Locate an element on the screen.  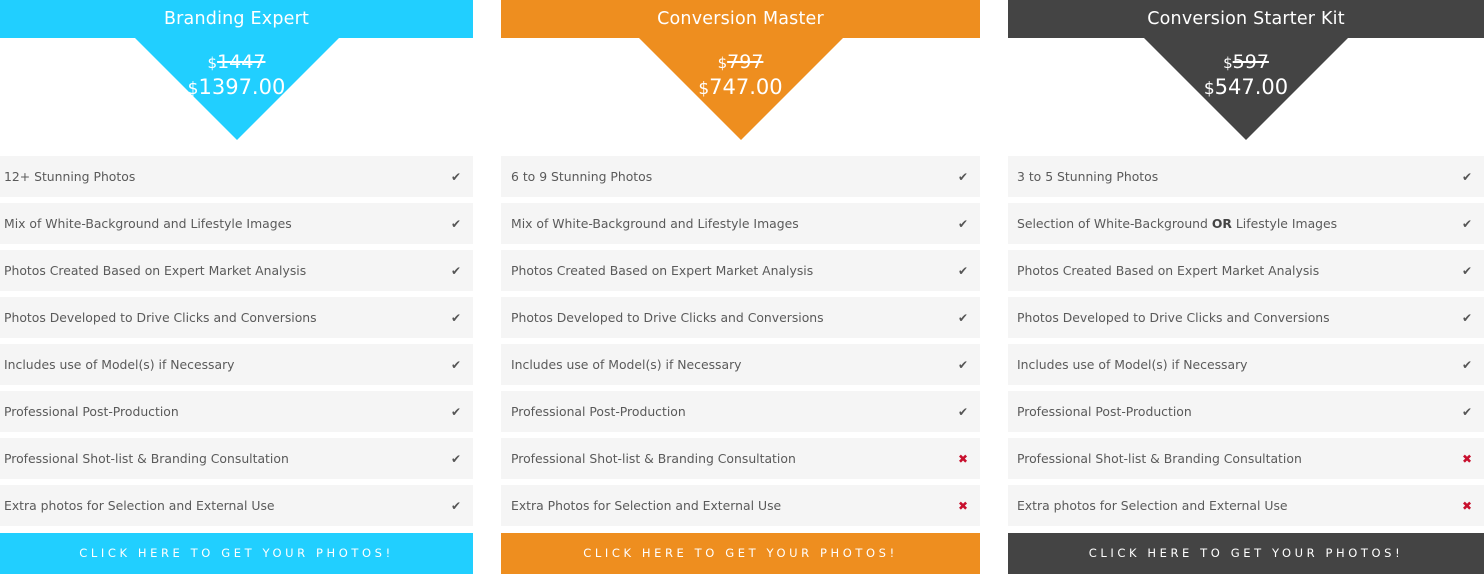
price-box: $1447 $1397.00 is located at coordinates (236, 75).